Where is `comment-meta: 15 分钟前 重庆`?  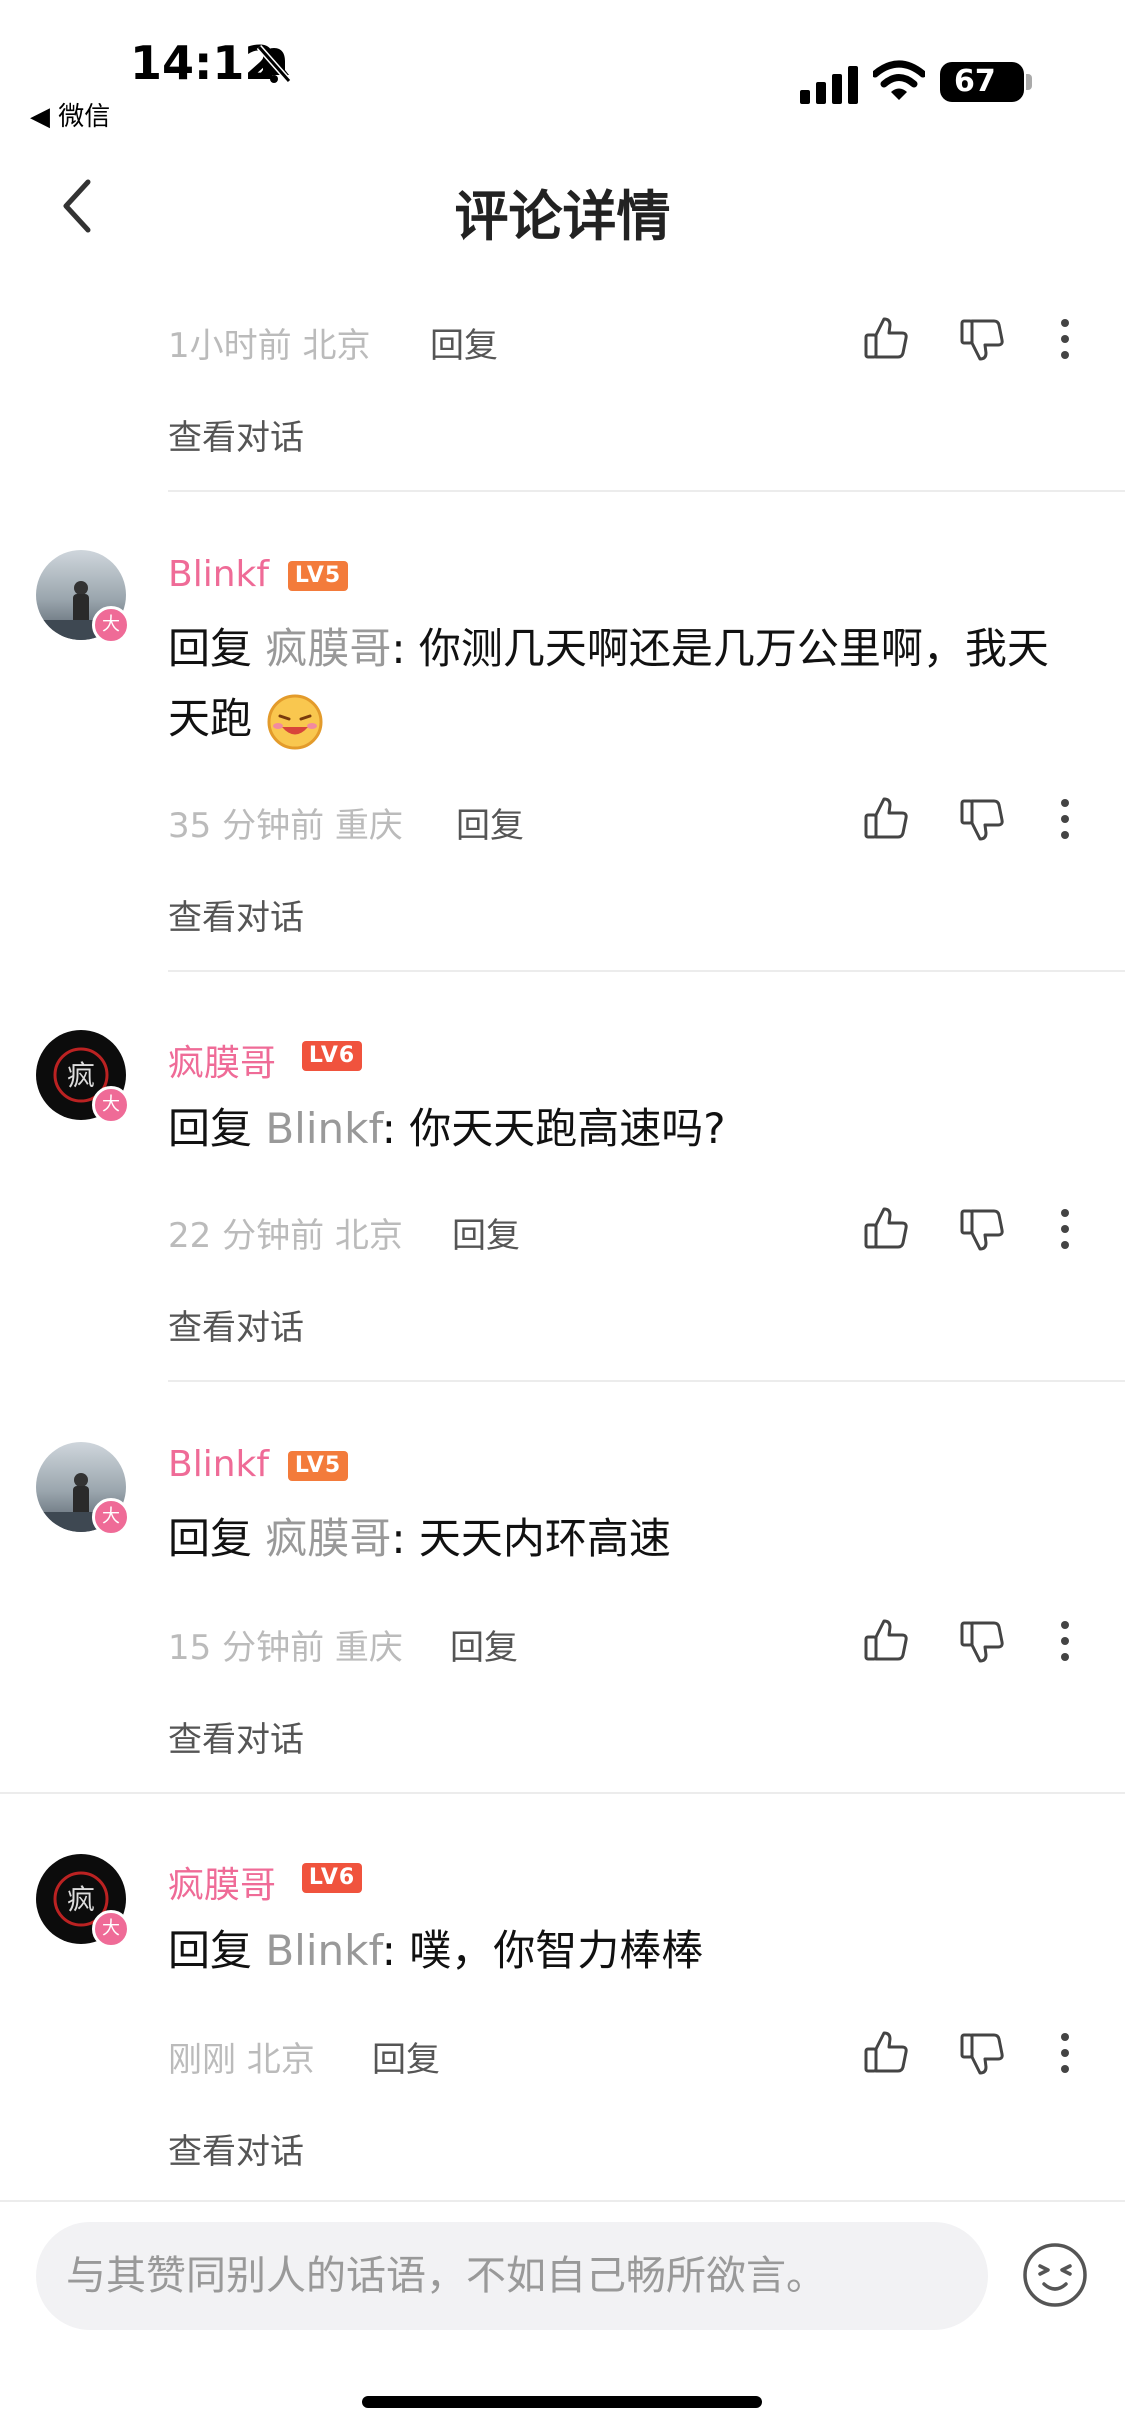 comment-meta: 15 分钟前 重庆 is located at coordinates (285, 1648).